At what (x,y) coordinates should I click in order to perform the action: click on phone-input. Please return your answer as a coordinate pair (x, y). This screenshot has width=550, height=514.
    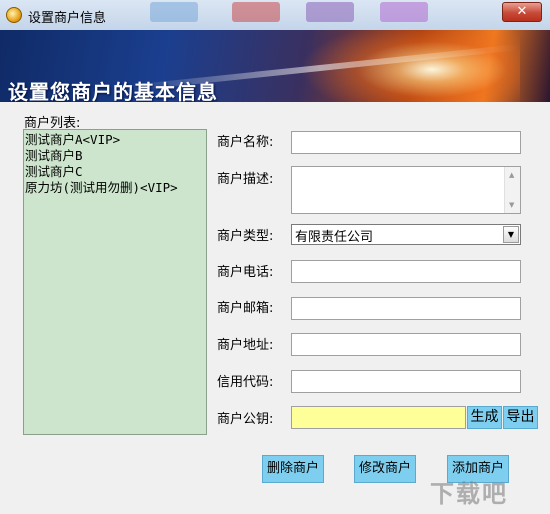
    Looking at the image, I should click on (406, 271).